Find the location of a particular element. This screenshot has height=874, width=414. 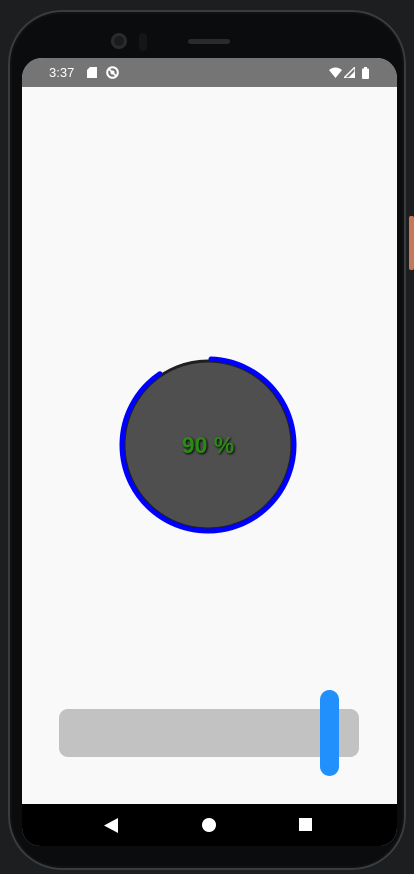

front-camera is located at coordinates (119, 41).